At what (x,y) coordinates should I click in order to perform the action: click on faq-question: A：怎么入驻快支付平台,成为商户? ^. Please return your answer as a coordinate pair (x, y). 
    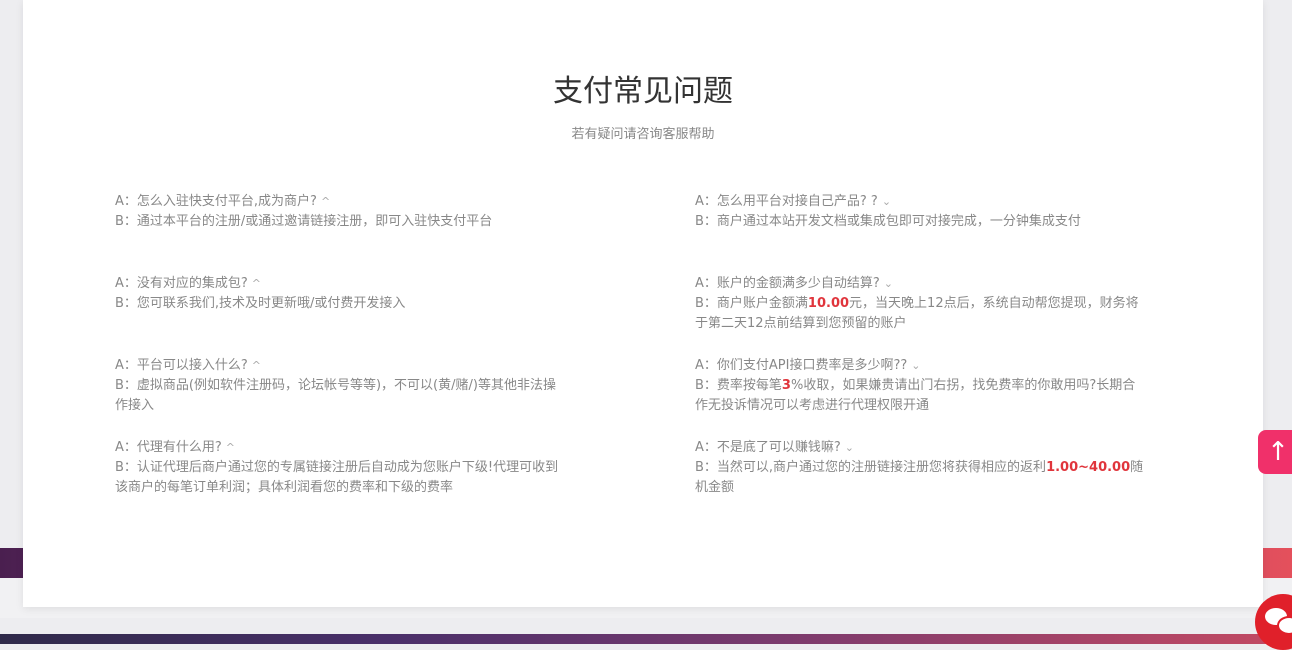
    Looking at the image, I should click on (340, 202).